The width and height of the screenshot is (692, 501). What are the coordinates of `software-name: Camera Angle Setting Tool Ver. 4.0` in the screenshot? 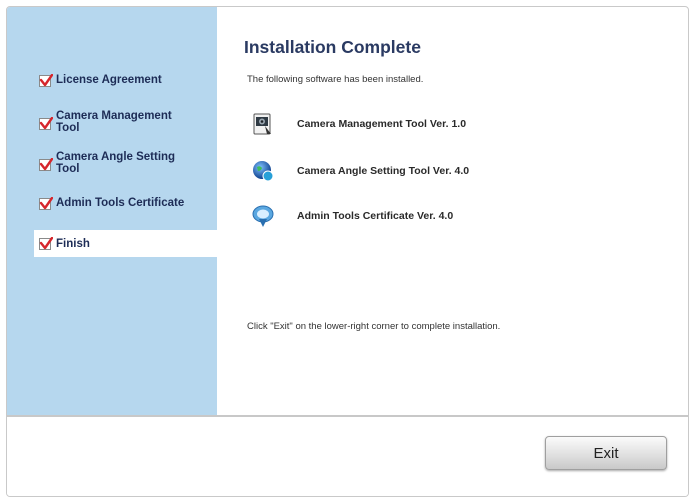 It's located at (383, 171).